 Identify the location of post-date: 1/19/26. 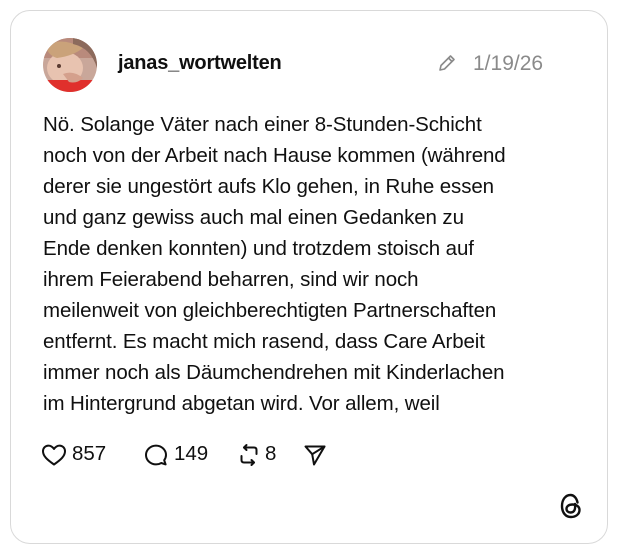
(508, 64).